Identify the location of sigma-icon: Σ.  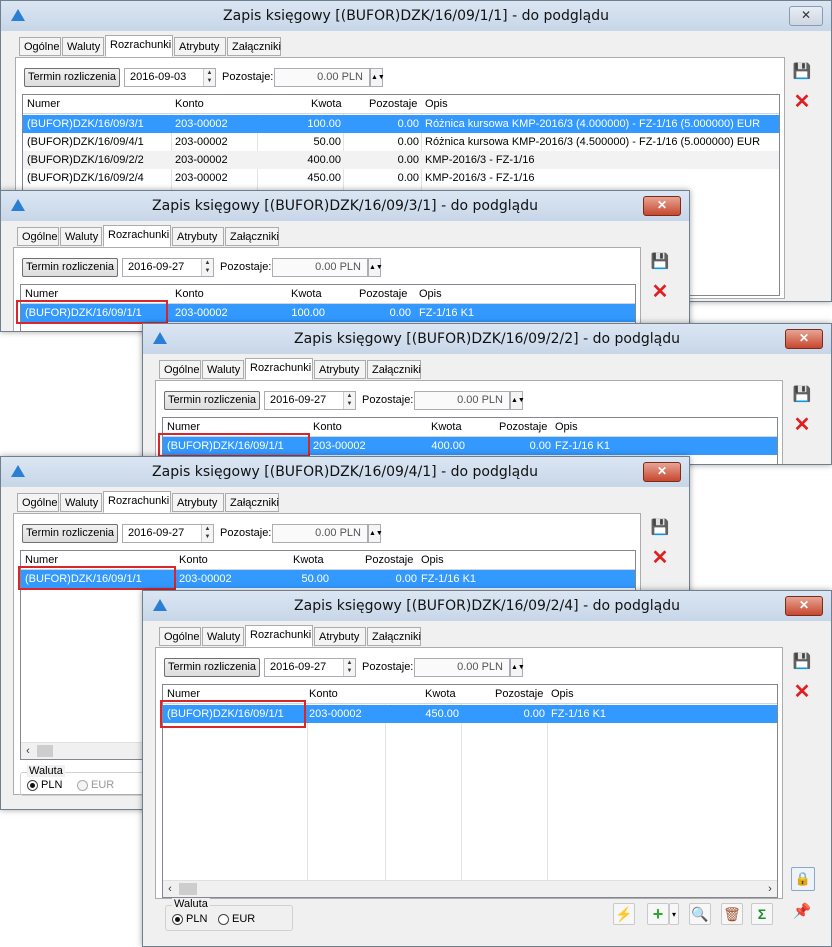
(762, 914).